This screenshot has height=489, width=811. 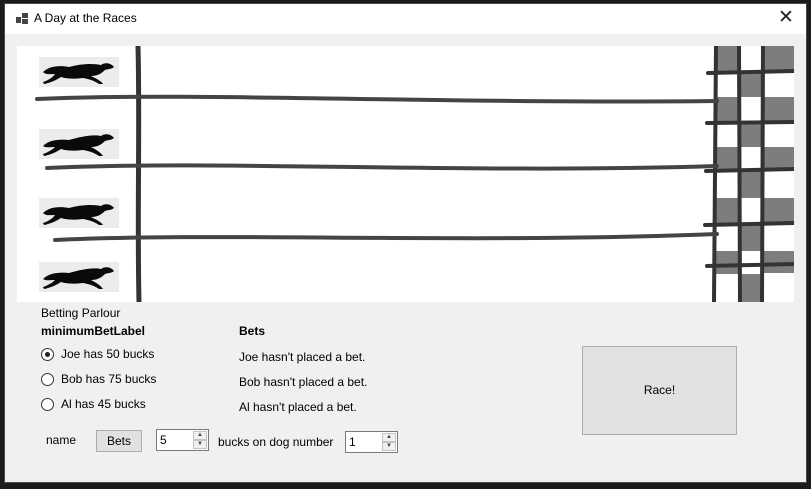 I want to click on window-title: A Day at the Races, so click(x=85, y=18).